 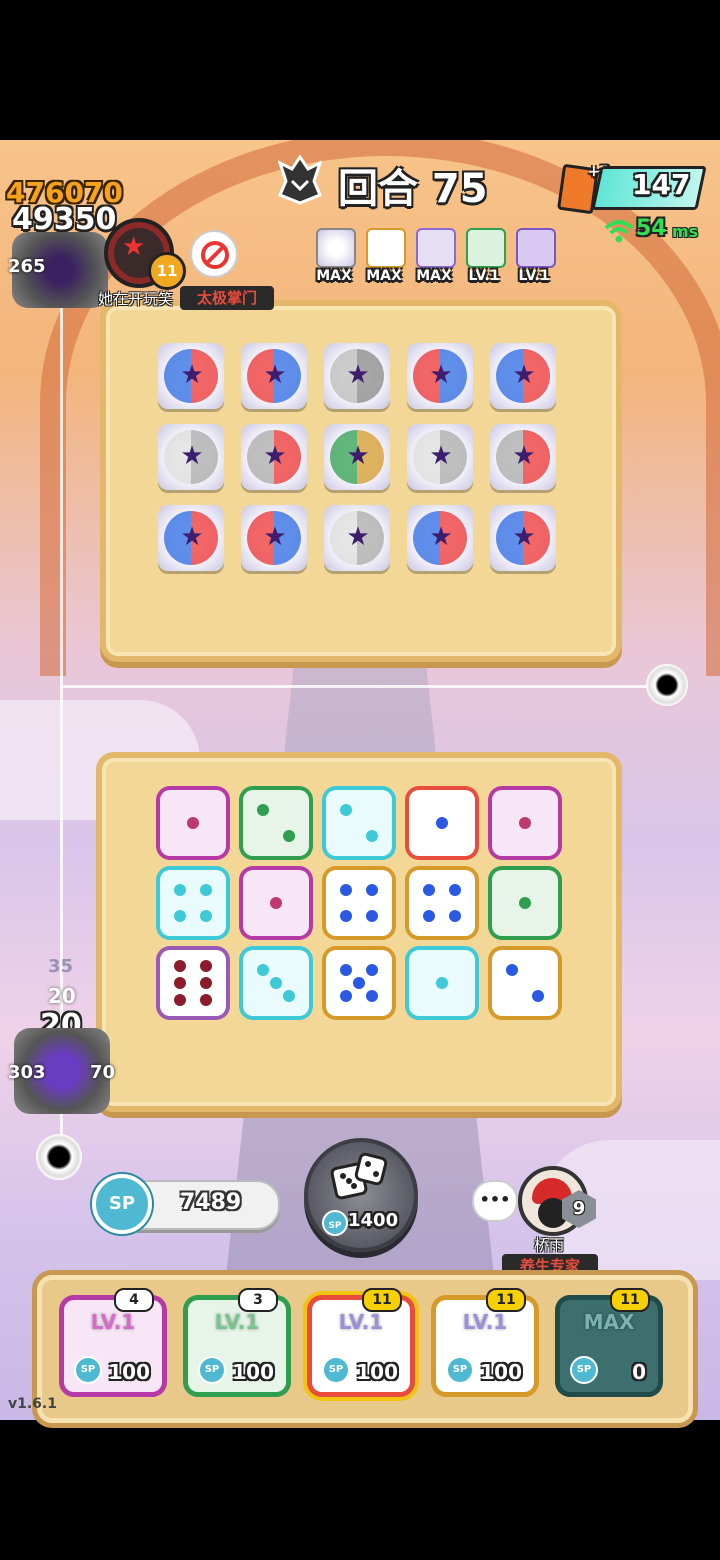 I want to click on hand-card-count: 4, so click(x=134, y=1300).